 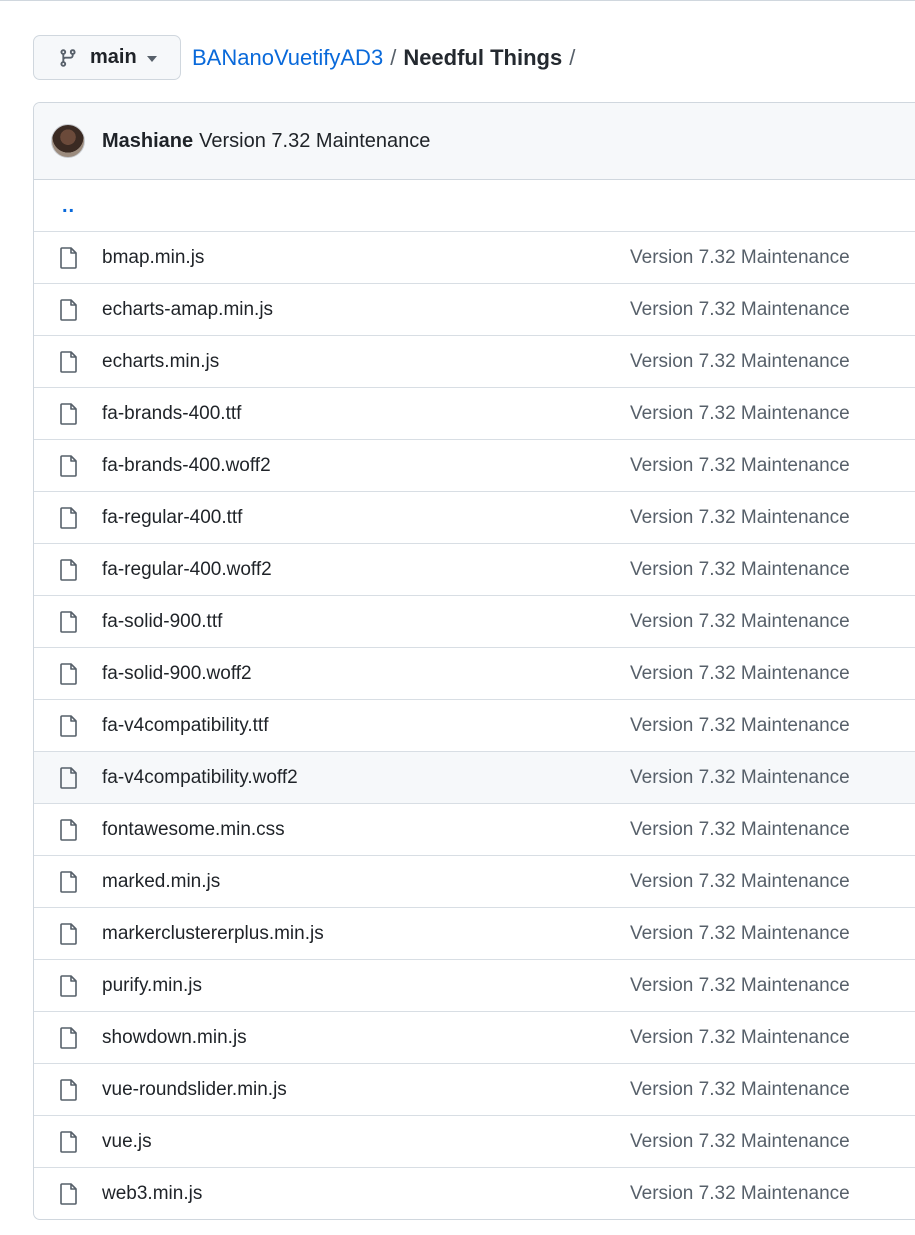 I want to click on file-row: vue.js Version 7.32 Maintenance, so click(x=474, y=1142).